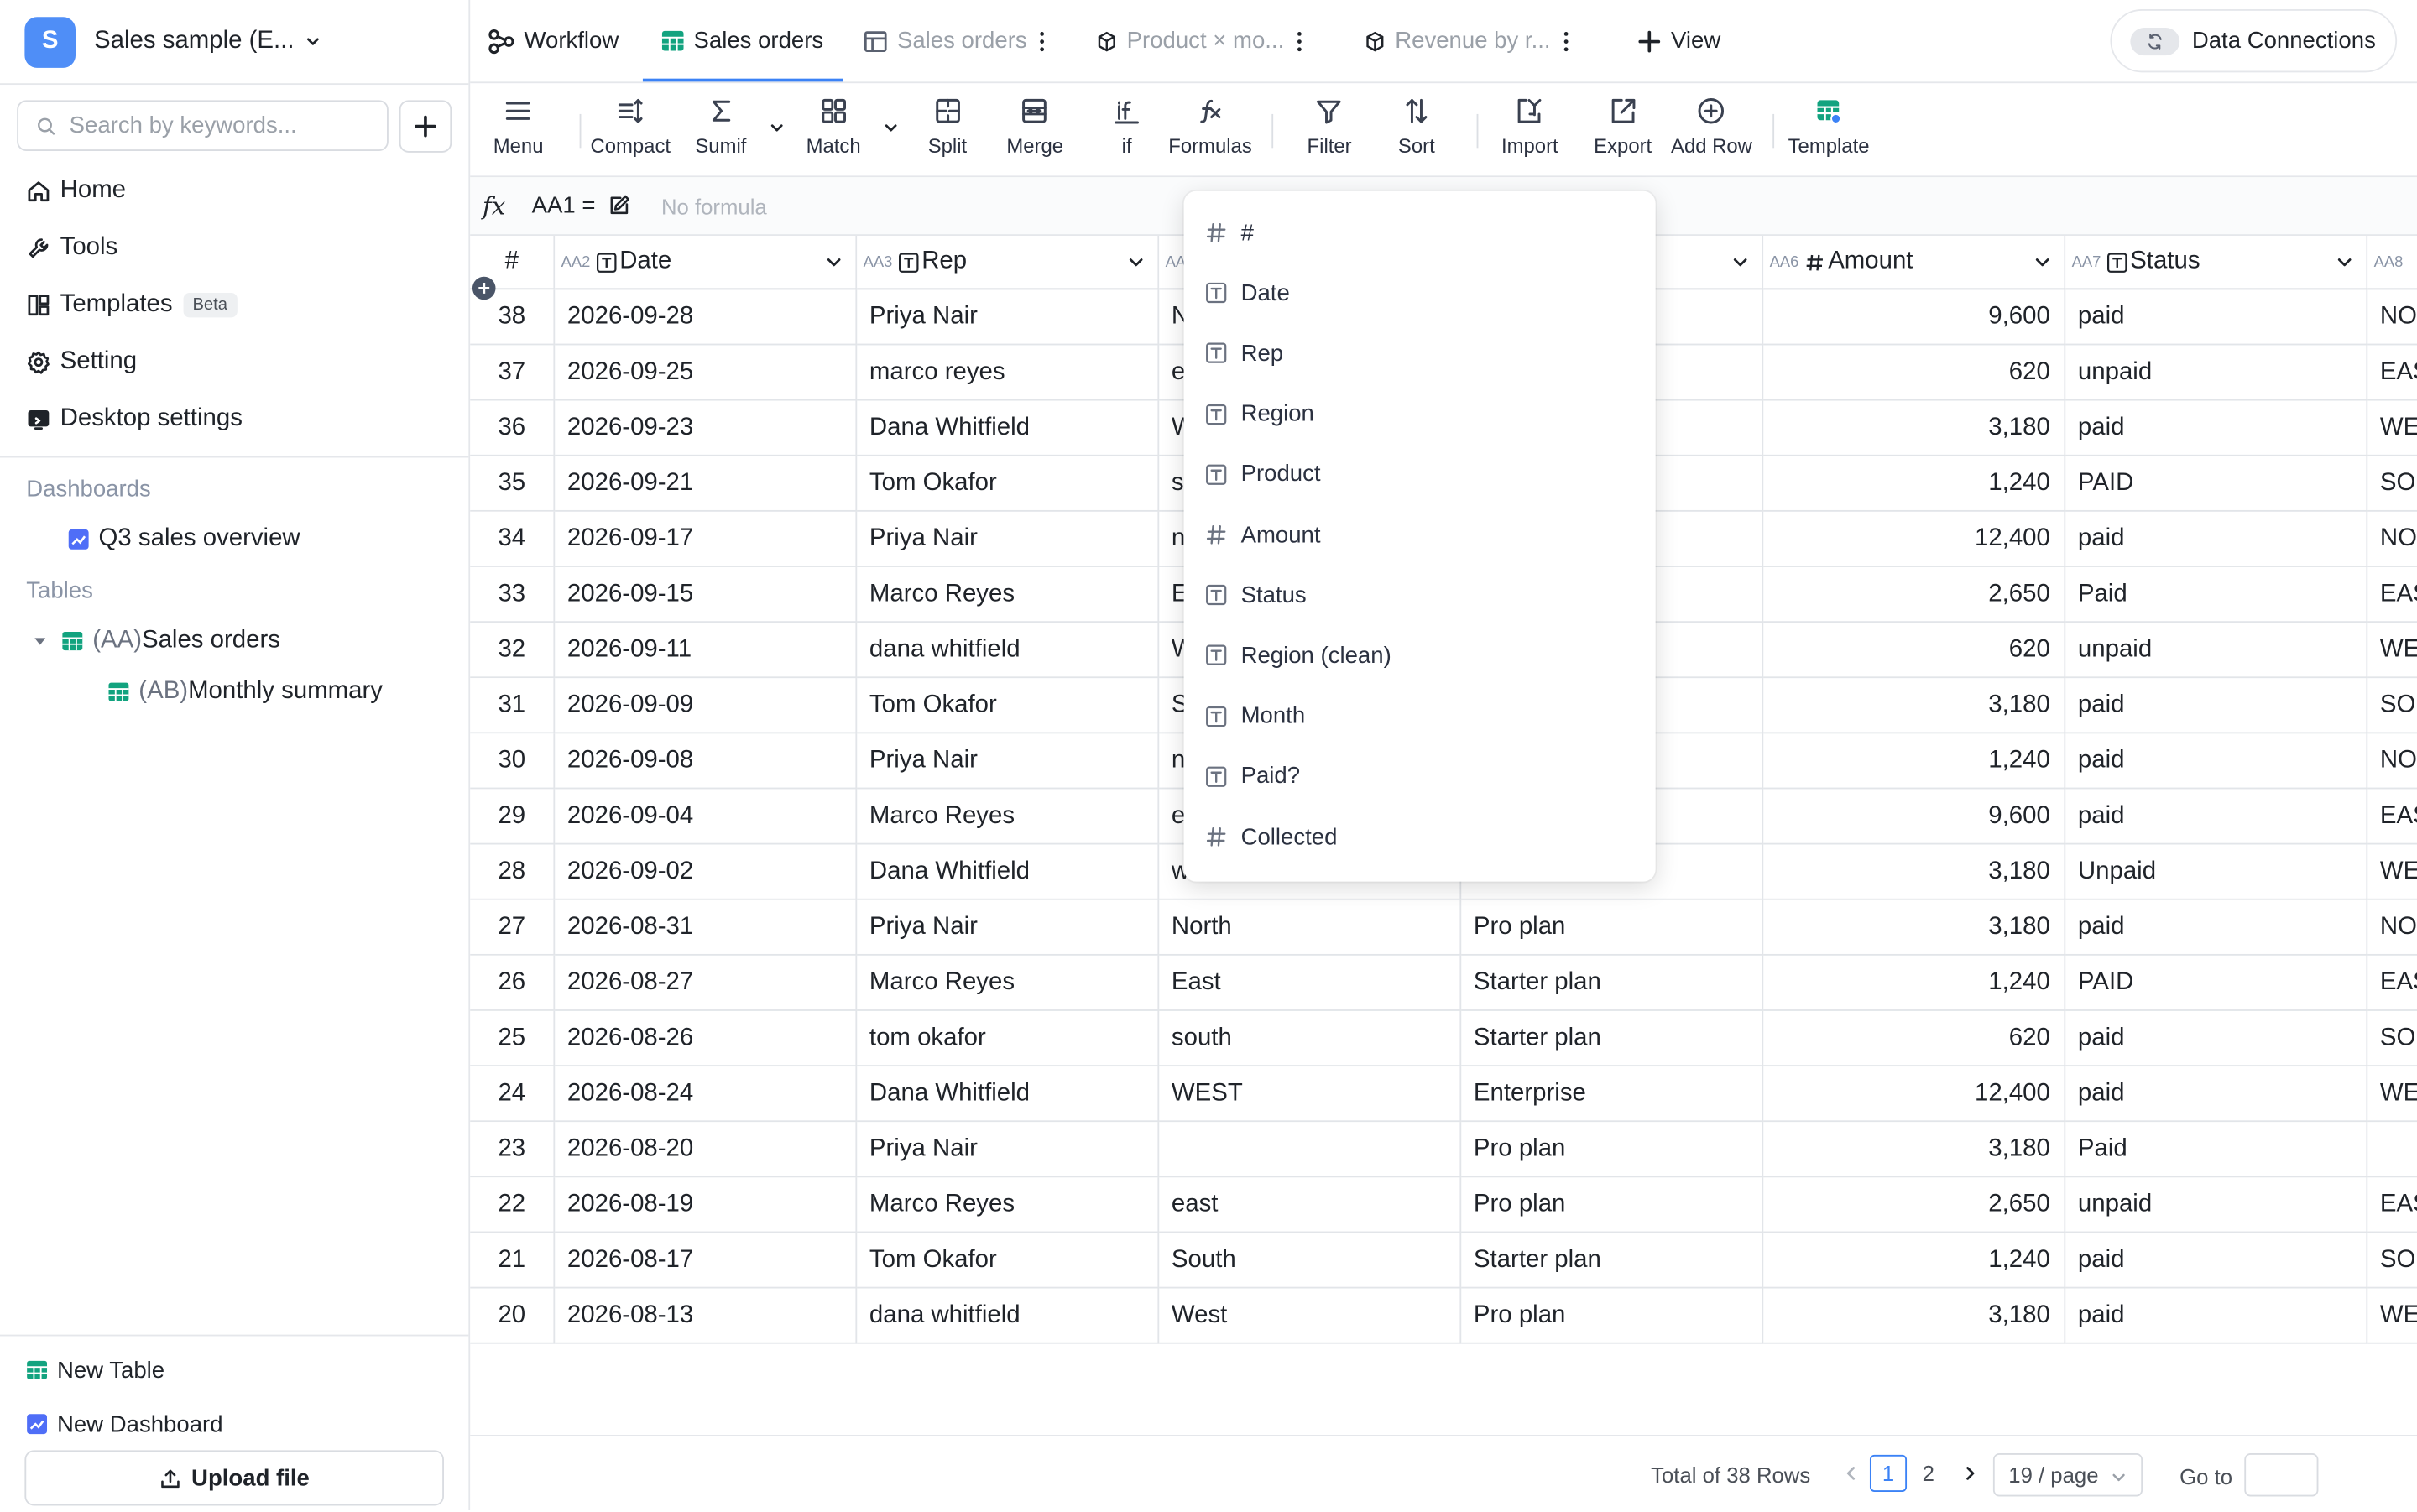 Image resolution: width=2417 pixels, height=1512 pixels. What do you see at coordinates (425, 127) in the screenshot?
I see `add-button` at bounding box center [425, 127].